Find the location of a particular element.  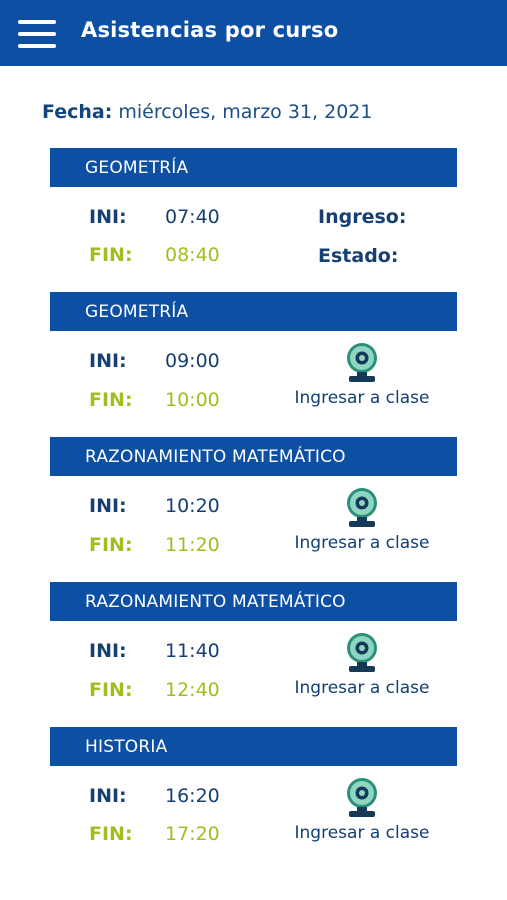

menu-icon is located at coordinates (37, 34).